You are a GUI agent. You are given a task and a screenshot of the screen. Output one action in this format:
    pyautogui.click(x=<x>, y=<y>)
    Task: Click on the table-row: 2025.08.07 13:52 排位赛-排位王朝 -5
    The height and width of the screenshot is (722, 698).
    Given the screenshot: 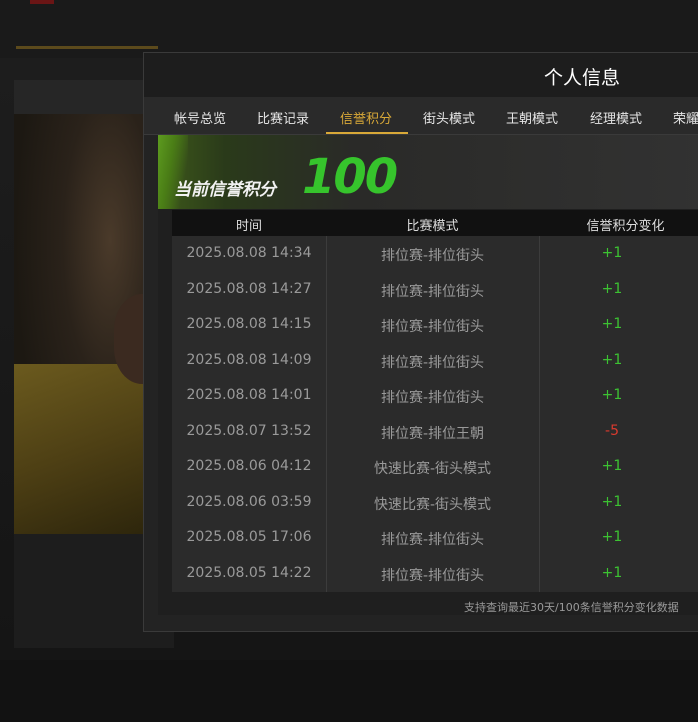 What is the action you would take?
    pyautogui.click(x=435, y=432)
    